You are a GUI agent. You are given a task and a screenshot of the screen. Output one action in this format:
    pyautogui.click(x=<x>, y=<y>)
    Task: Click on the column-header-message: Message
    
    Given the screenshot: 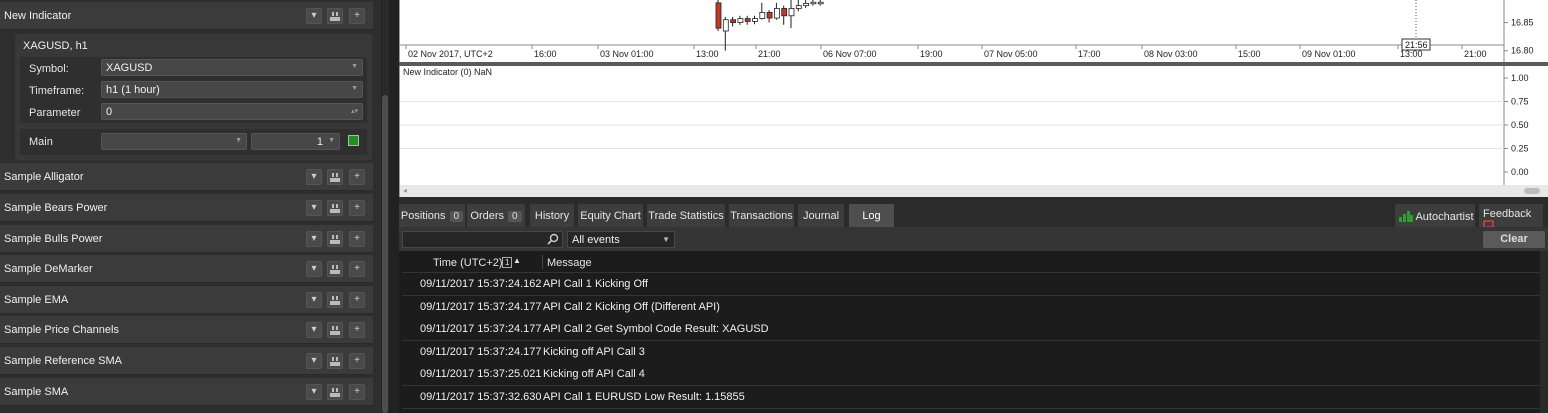 What is the action you would take?
    pyautogui.click(x=569, y=263)
    